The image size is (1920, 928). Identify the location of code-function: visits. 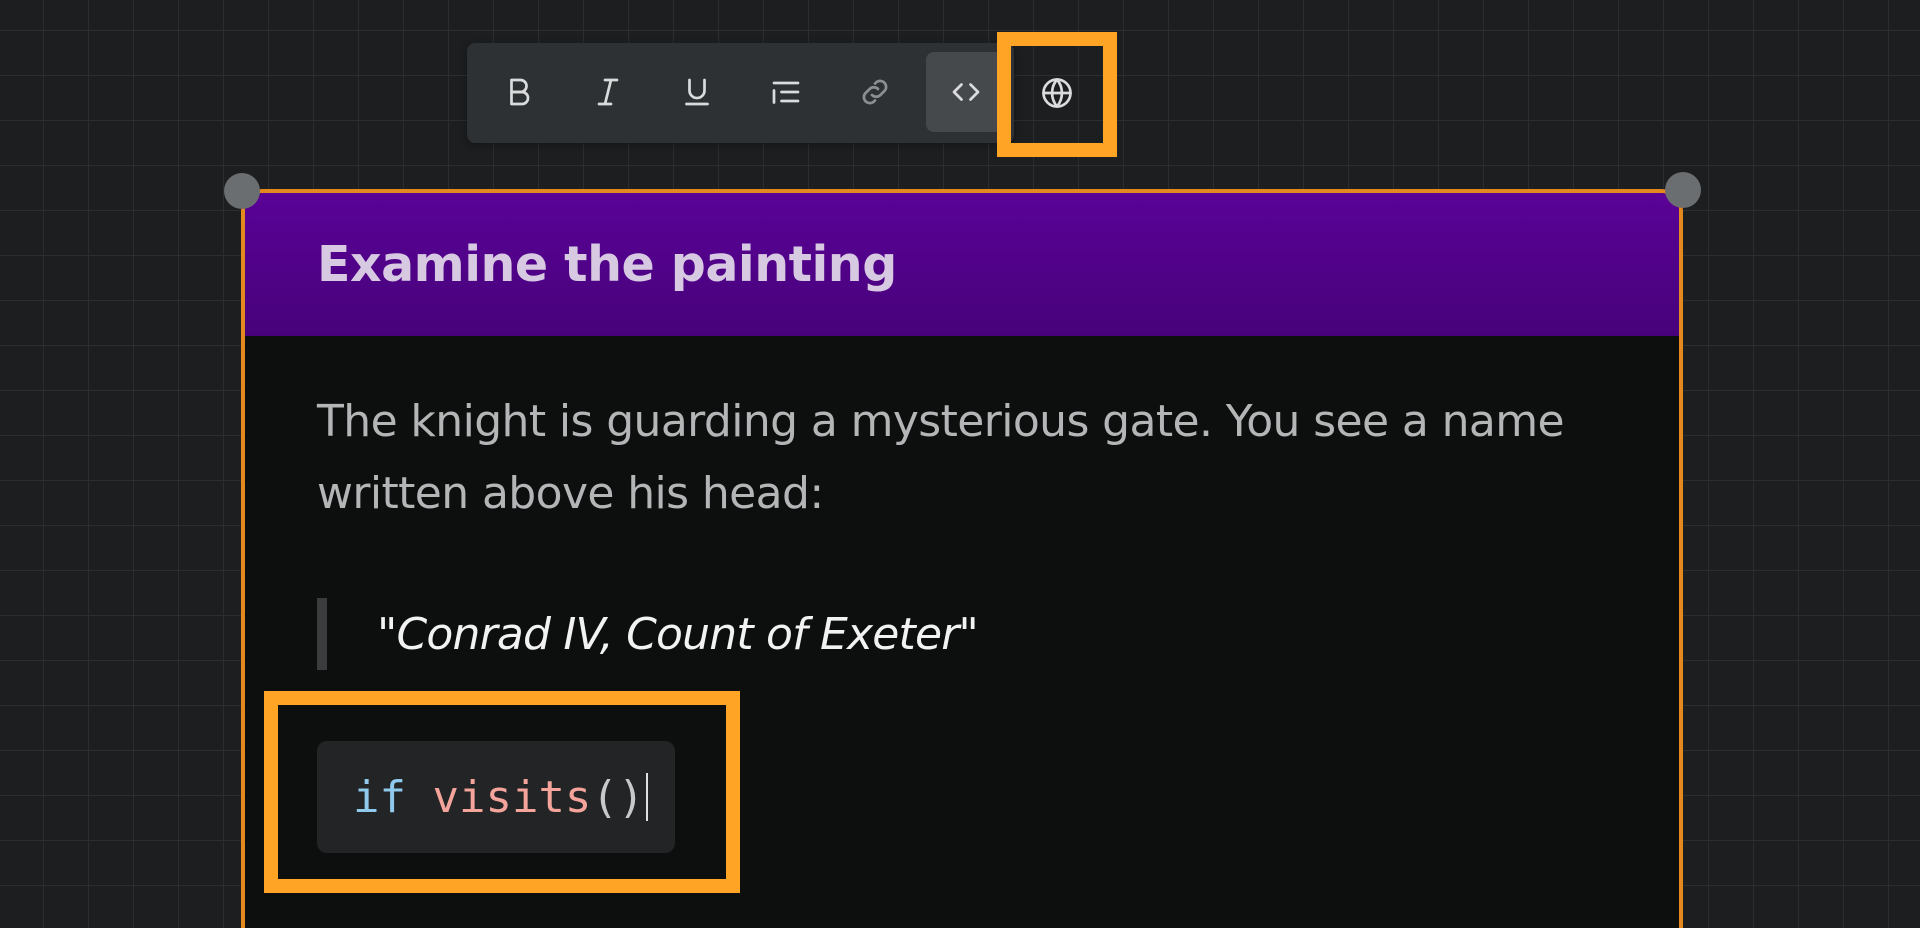
(512, 797).